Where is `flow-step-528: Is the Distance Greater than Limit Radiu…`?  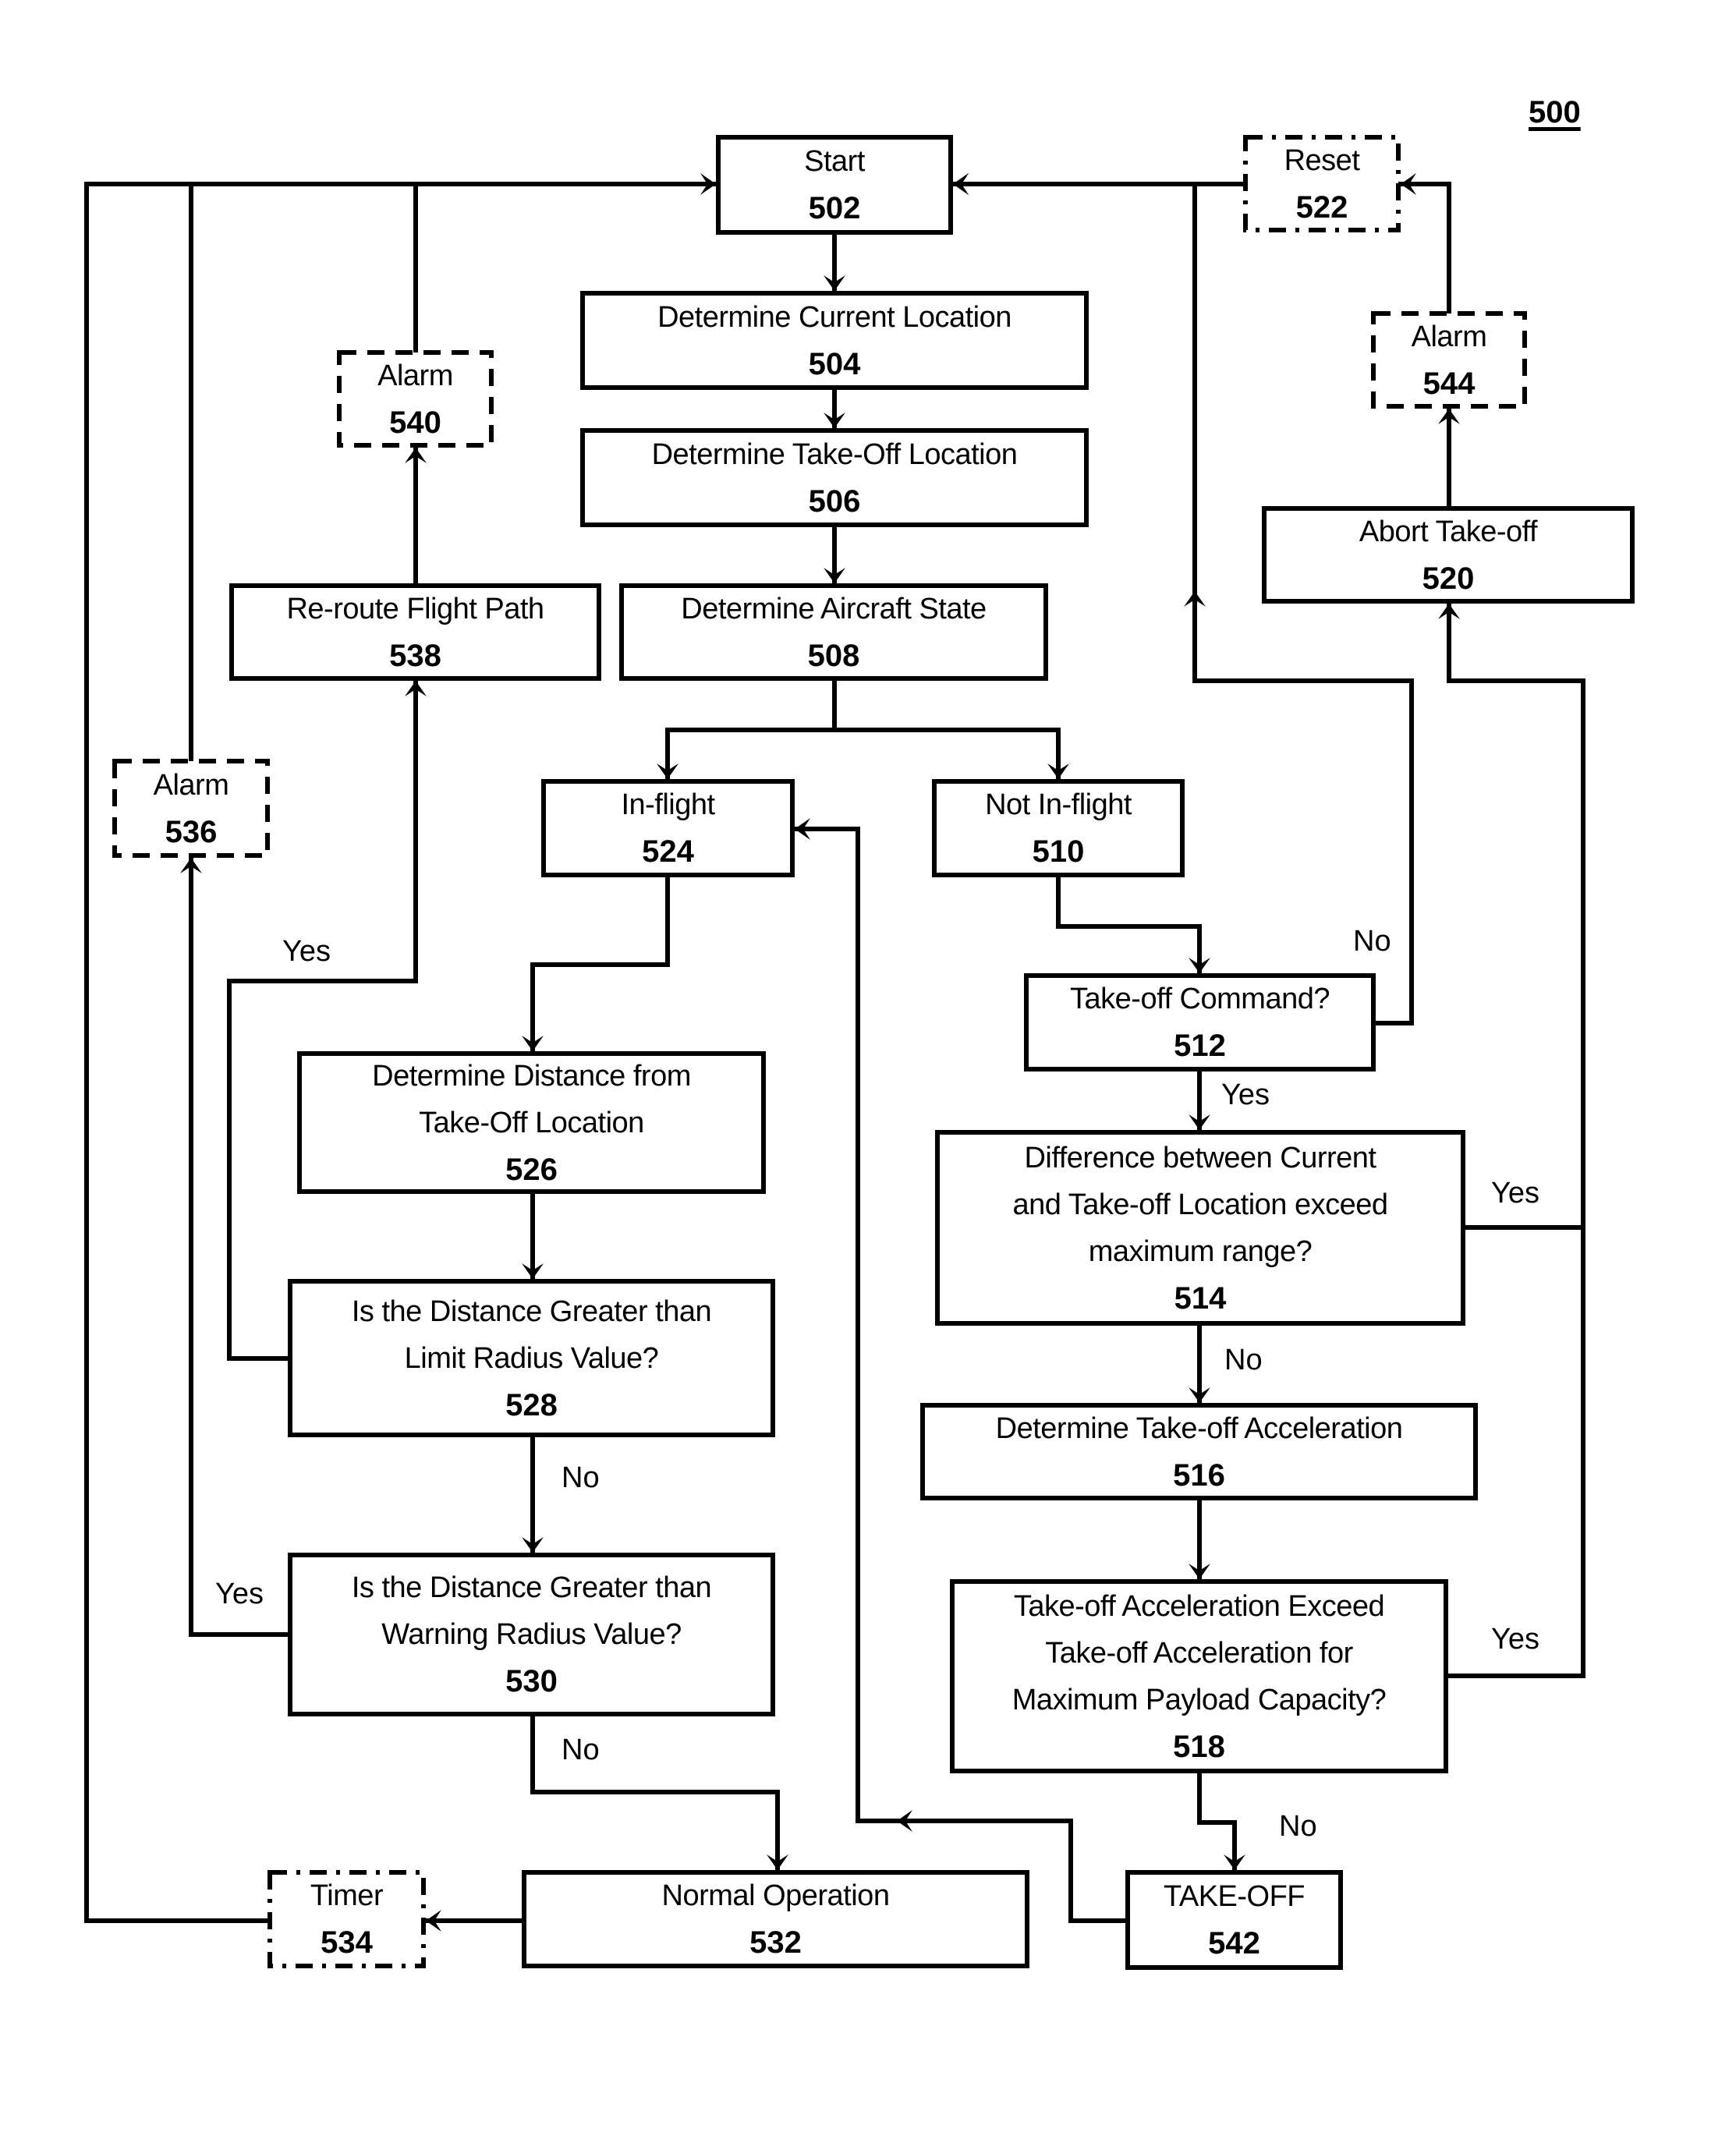 flow-step-528: Is the Distance Greater than Limit Radiu… is located at coordinates (531, 1358).